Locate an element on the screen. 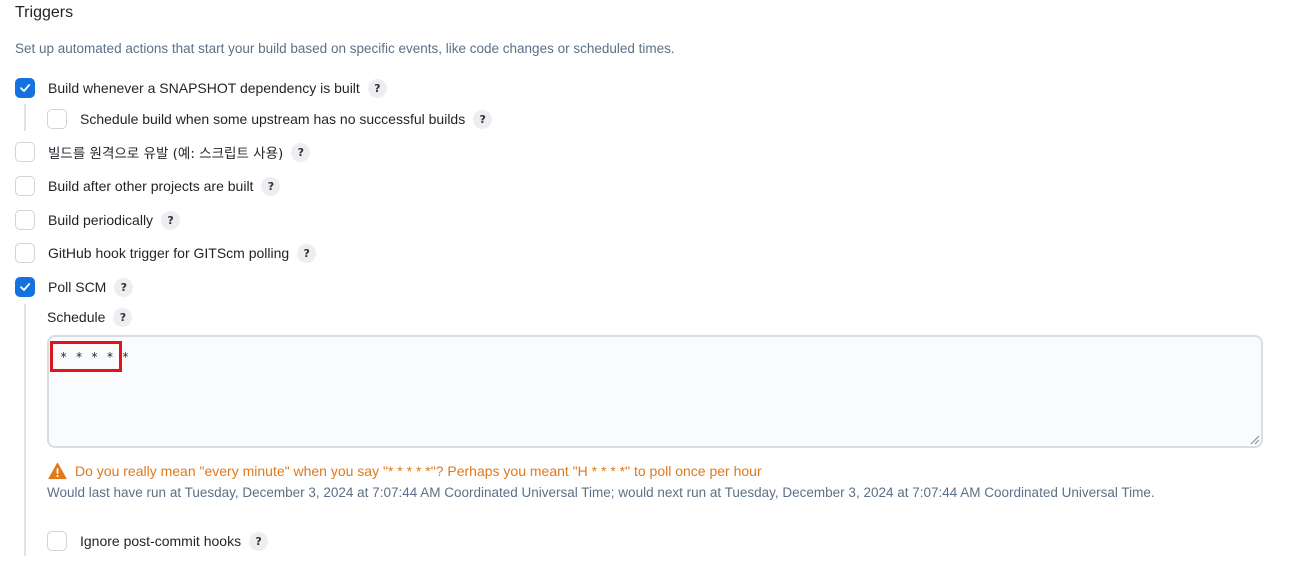 The height and width of the screenshot is (573, 1292). trigger-remote-label: 빌드를 원격으로 유발 (예: 스크립트 사용) is located at coordinates (165, 152).